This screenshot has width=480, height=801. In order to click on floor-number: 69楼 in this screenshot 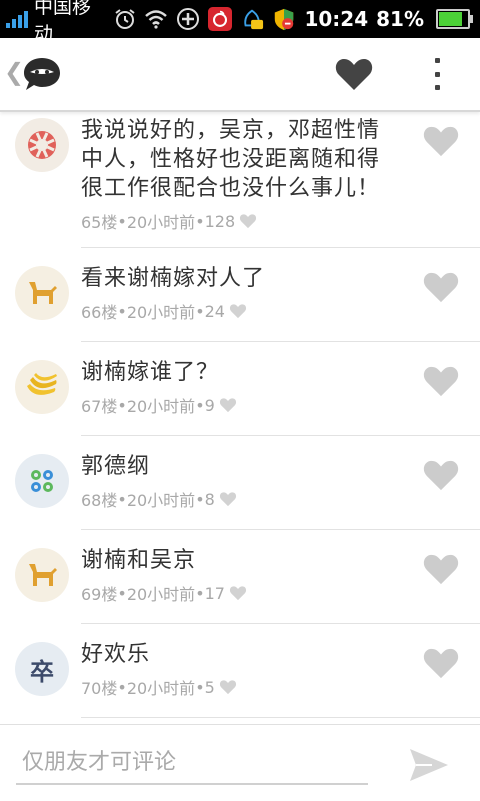, I will do `click(99, 594)`.